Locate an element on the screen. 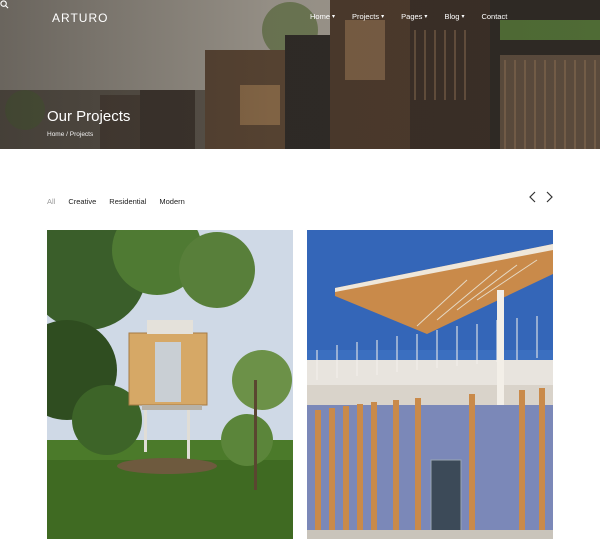 The width and height of the screenshot is (600, 539). search-icon is located at coordinates (4, 4).